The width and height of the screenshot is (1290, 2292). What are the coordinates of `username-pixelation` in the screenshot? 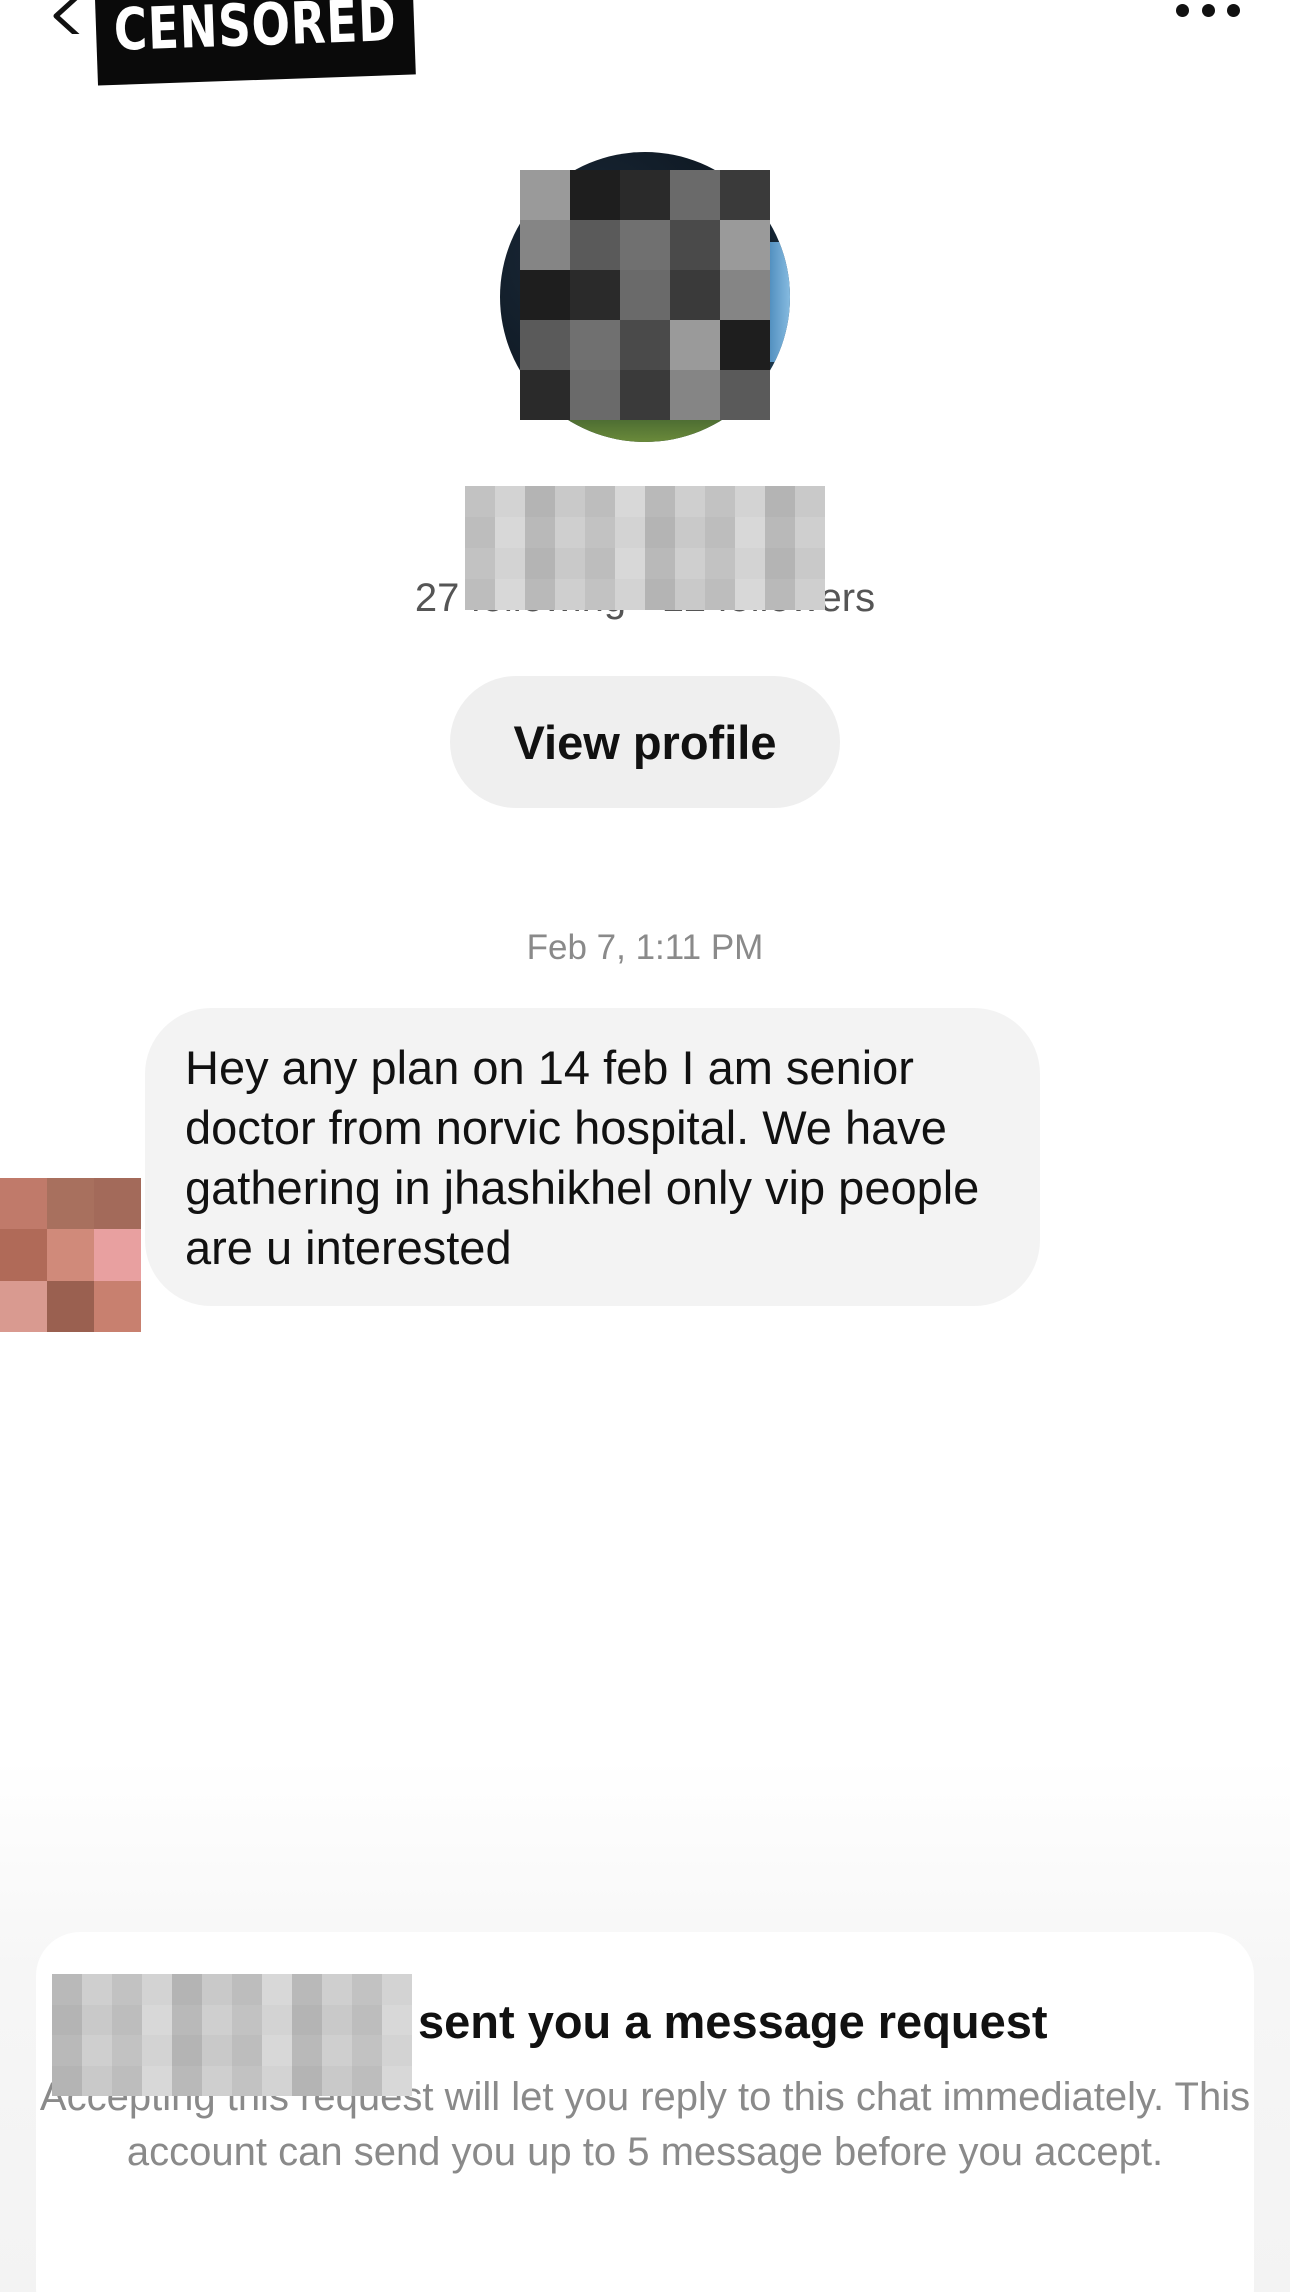 It's located at (645, 548).